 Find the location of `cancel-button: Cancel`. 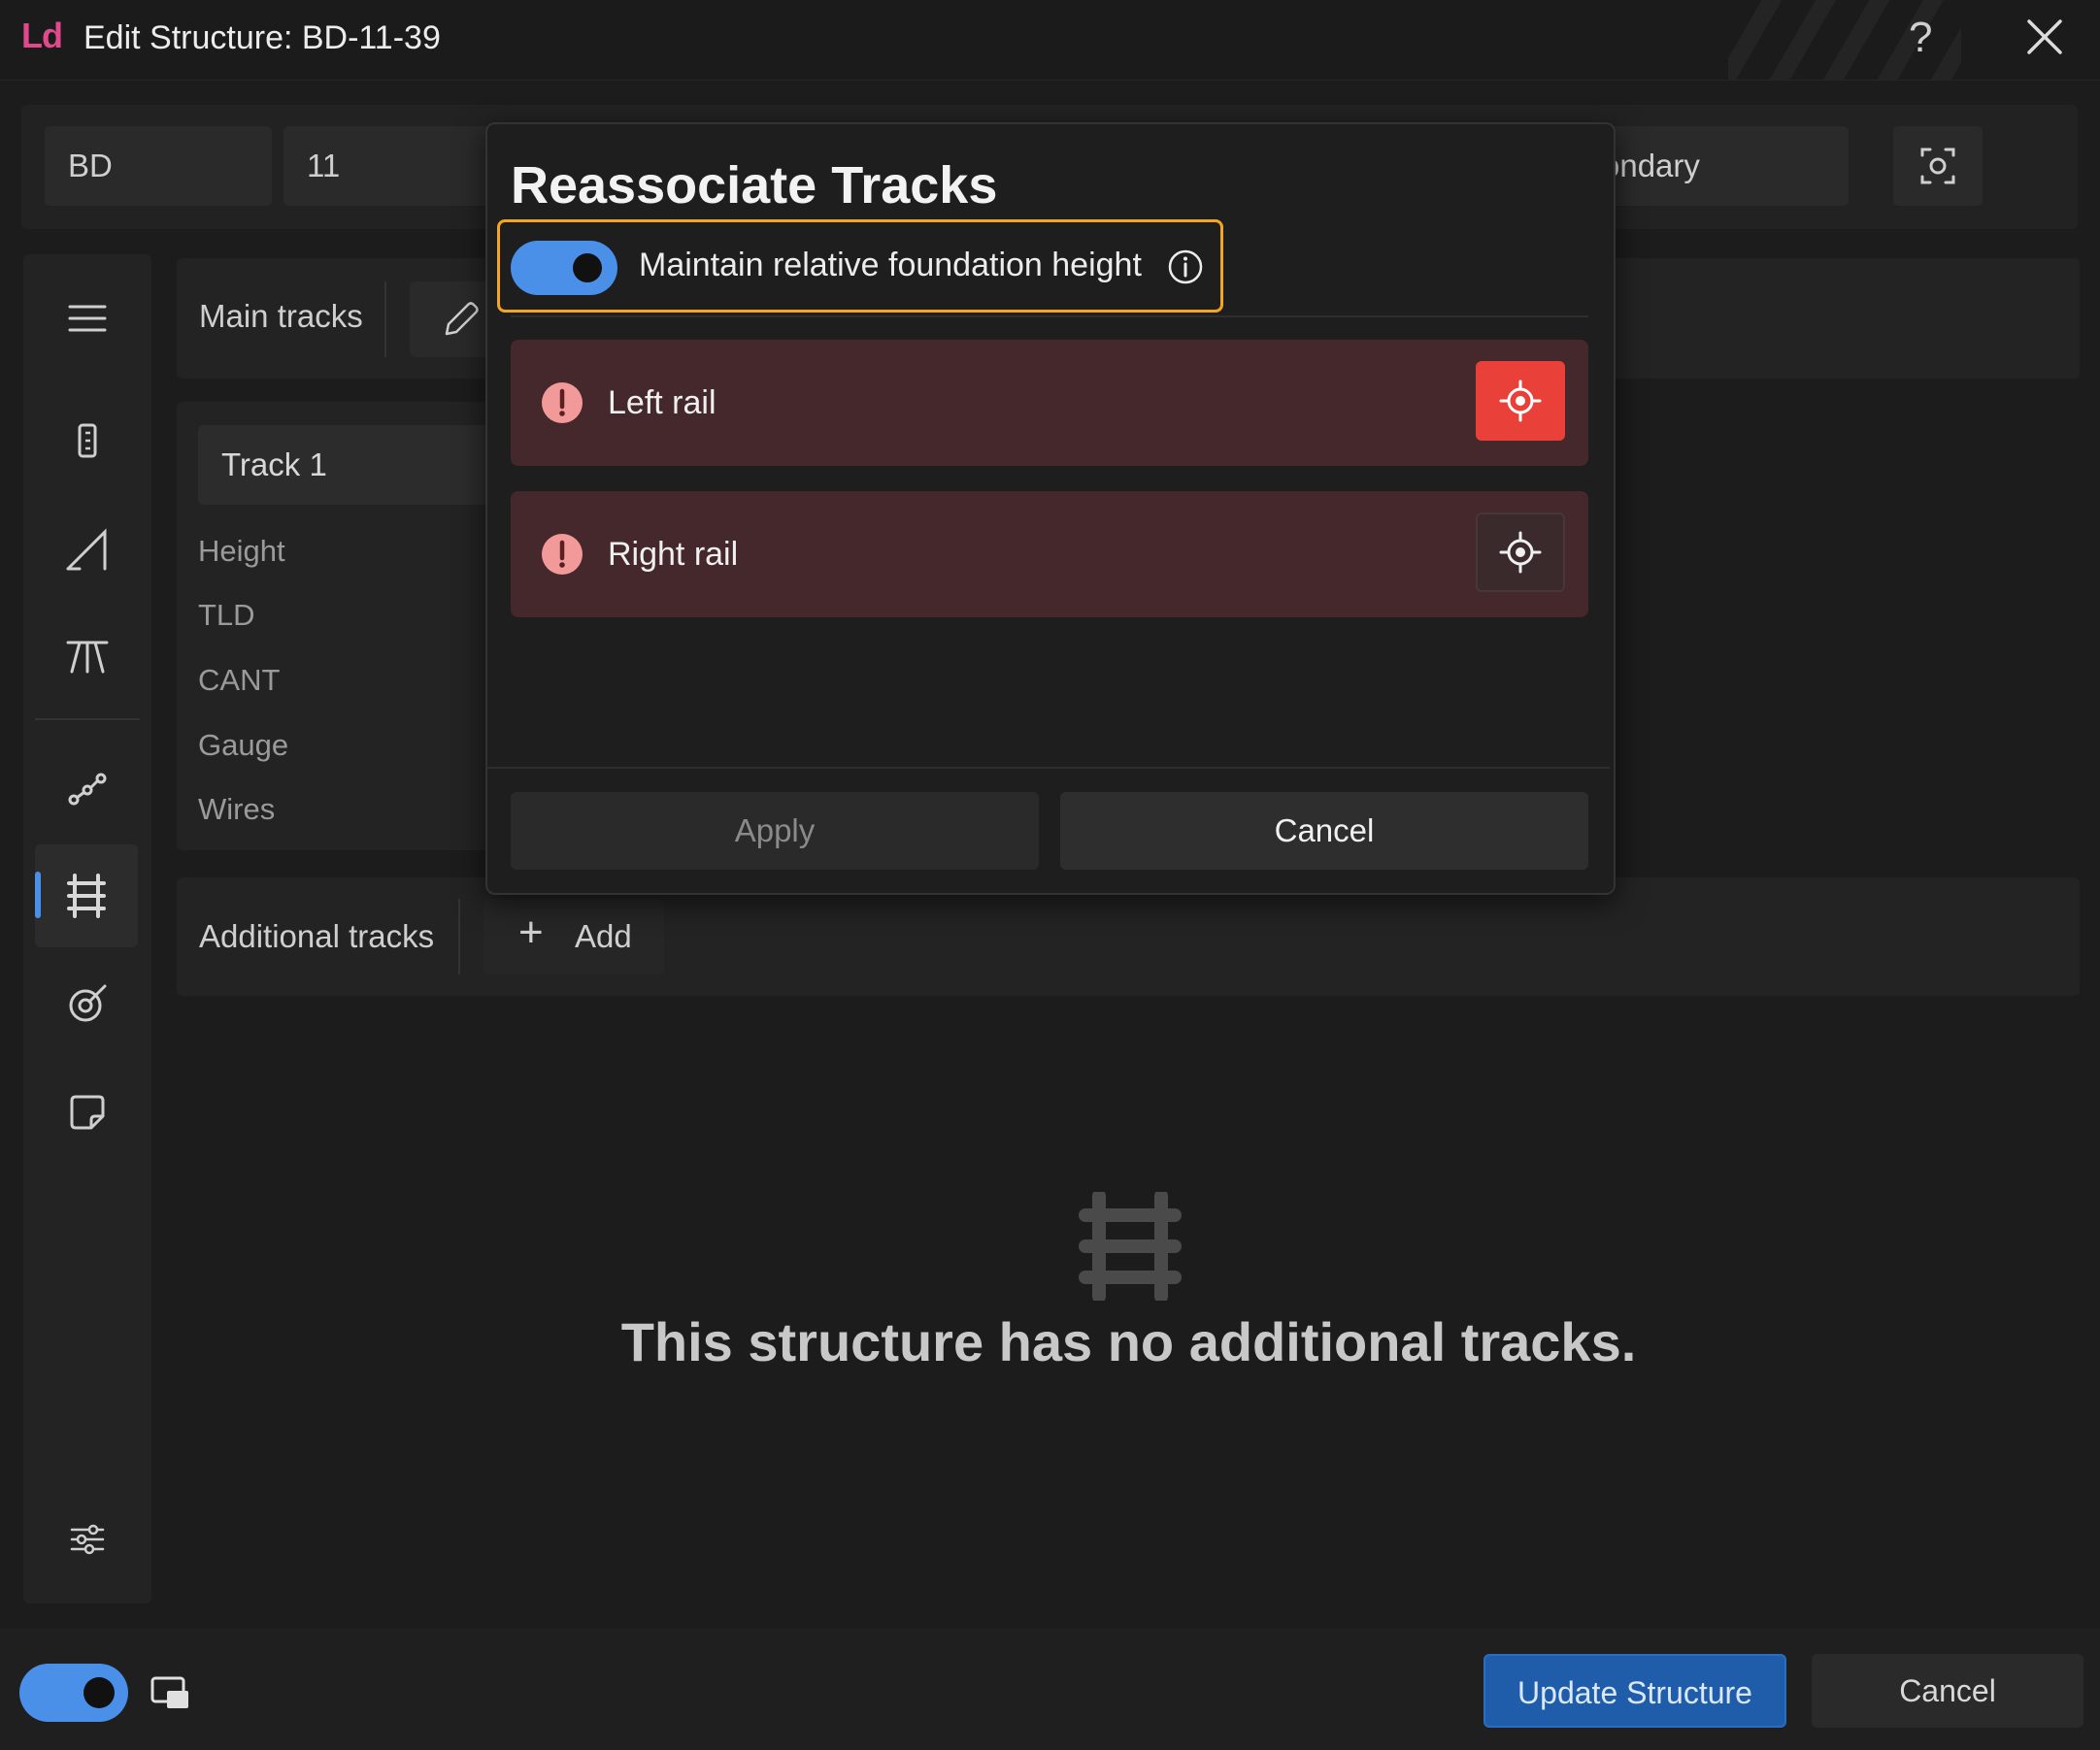

cancel-button: Cancel is located at coordinates (1947, 1691).